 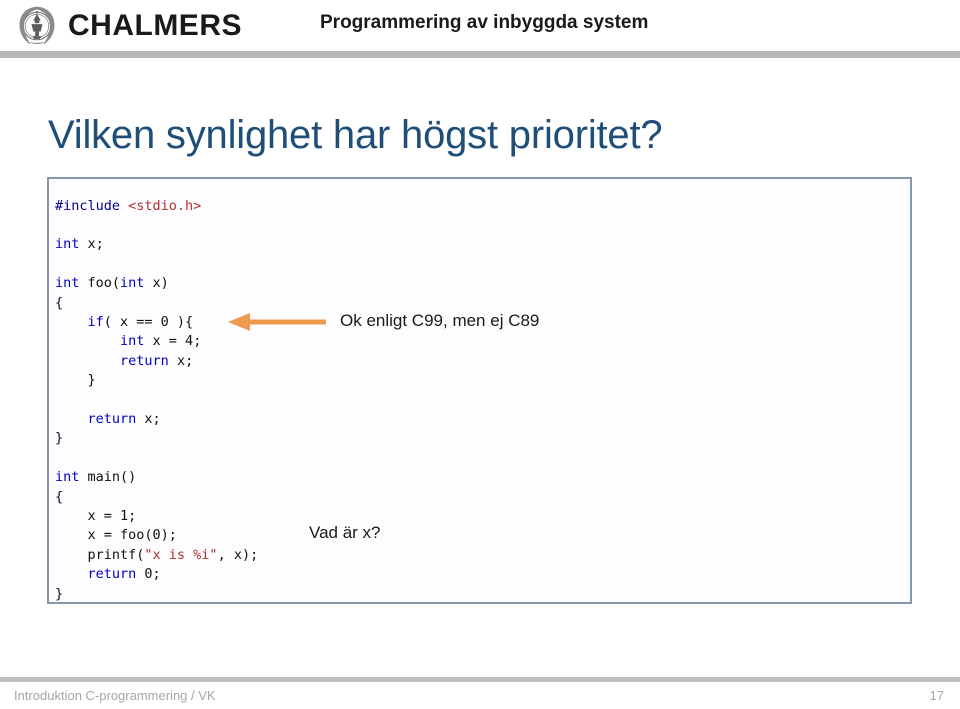 I want to click on annotation-arrow-left-icon, so click(x=277, y=322).